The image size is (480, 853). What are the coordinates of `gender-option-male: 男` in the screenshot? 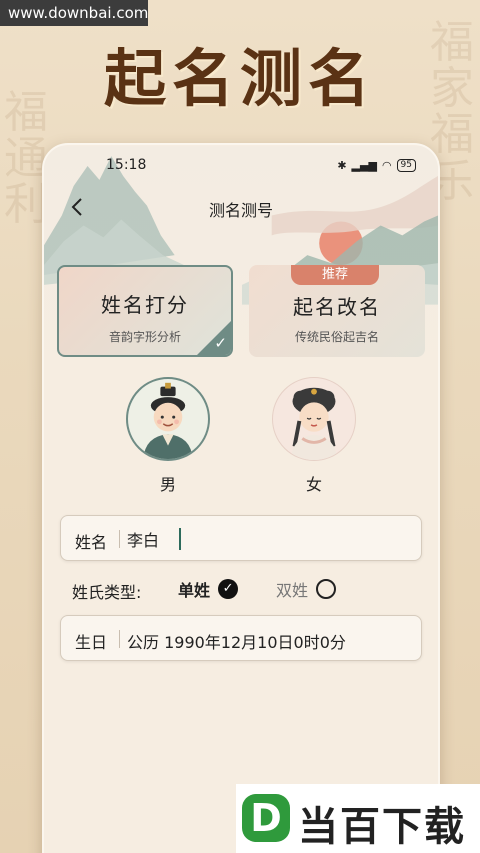 It's located at (168, 436).